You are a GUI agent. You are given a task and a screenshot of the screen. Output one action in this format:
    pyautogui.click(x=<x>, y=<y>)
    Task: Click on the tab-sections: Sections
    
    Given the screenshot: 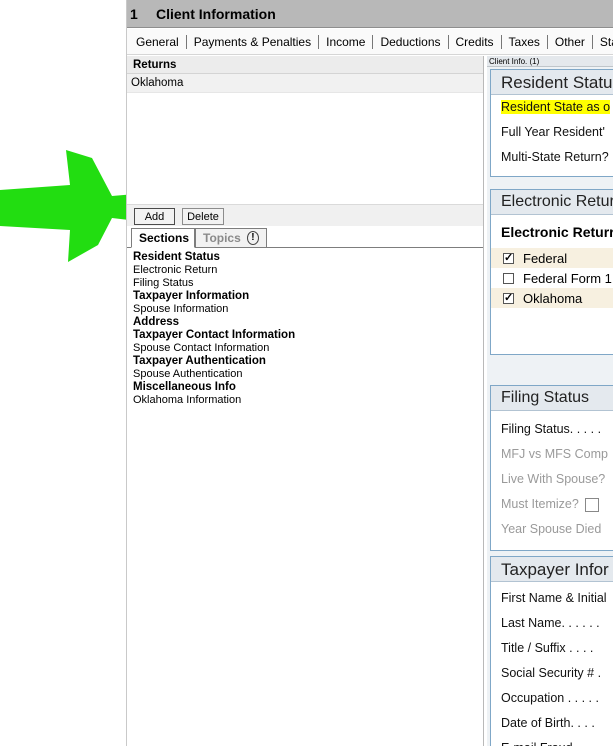 What is the action you would take?
    pyautogui.click(x=163, y=238)
    